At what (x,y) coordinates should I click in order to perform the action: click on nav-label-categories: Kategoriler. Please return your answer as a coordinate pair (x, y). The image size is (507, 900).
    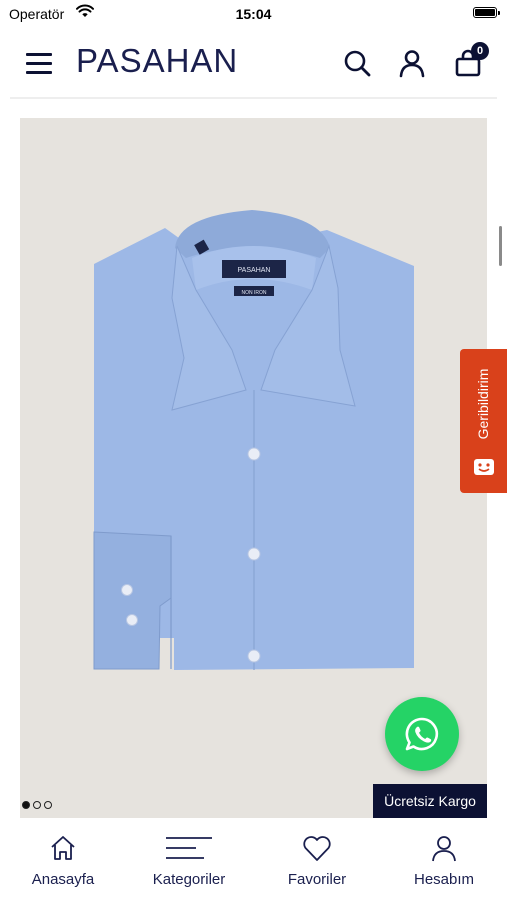
    Looking at the image, I should click on (189, 879).